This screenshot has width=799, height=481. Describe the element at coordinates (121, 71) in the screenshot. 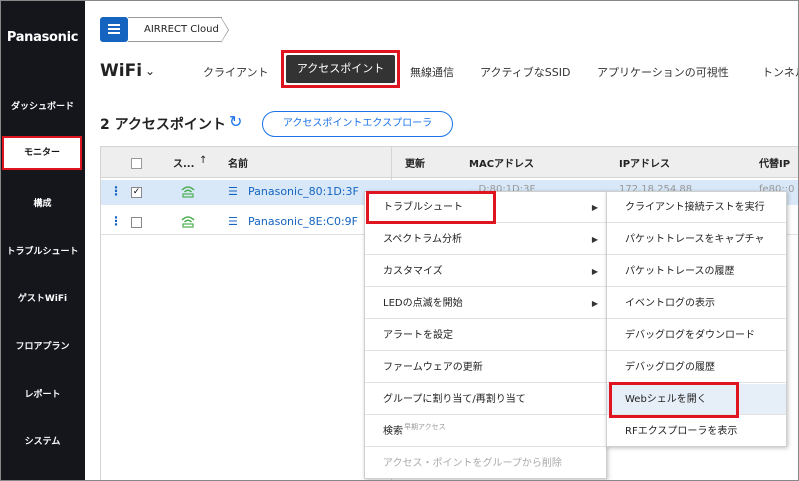

I see `page-title: WiFi` at that location.